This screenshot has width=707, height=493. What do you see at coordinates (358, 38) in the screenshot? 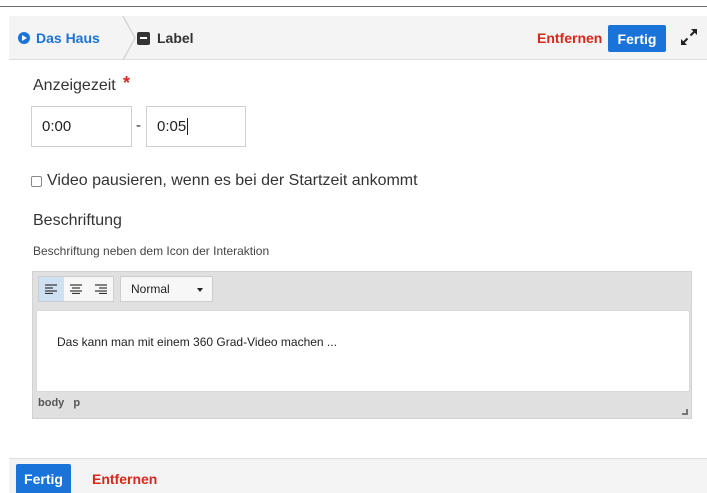
I see `editor-header: Das Haus Label Entfernen Fertig` at bounding box center [358, 38].